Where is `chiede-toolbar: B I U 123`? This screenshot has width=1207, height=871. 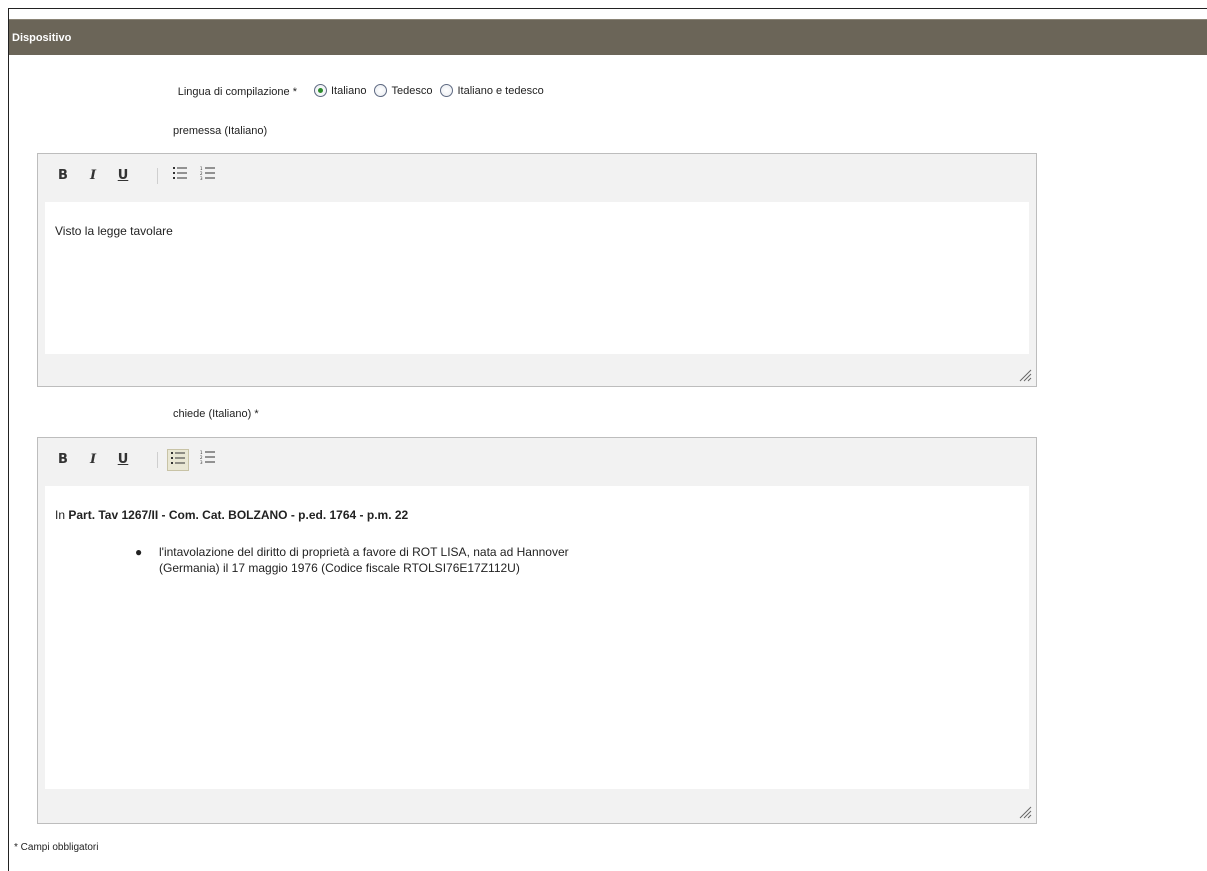 chiede-toolbar: B I U 123 is located at coordinates (537, 461).